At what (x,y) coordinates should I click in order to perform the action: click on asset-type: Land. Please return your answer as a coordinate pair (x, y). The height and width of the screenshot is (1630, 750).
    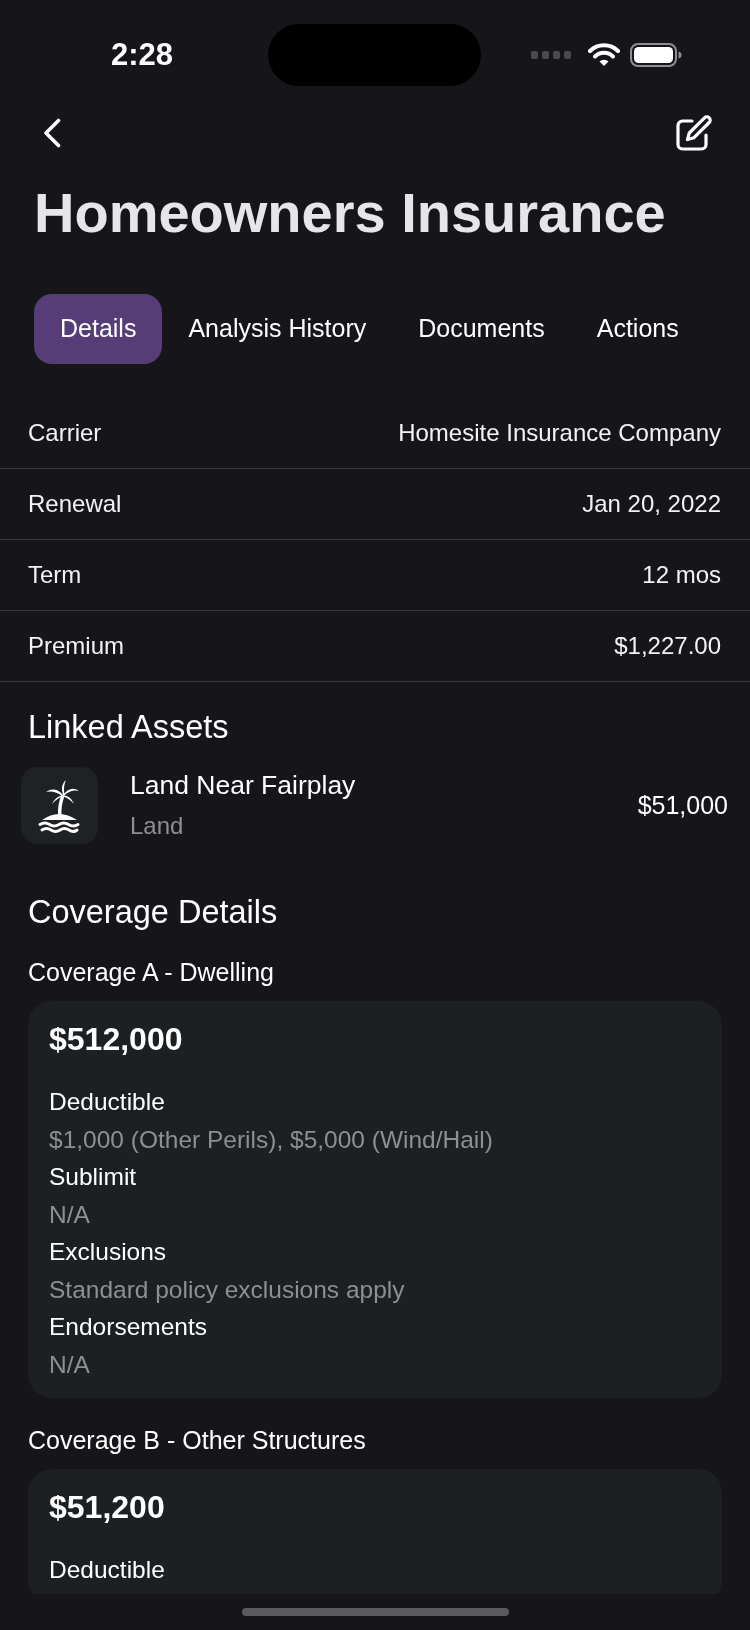
    Looking at the image, I should click on (157, 826).